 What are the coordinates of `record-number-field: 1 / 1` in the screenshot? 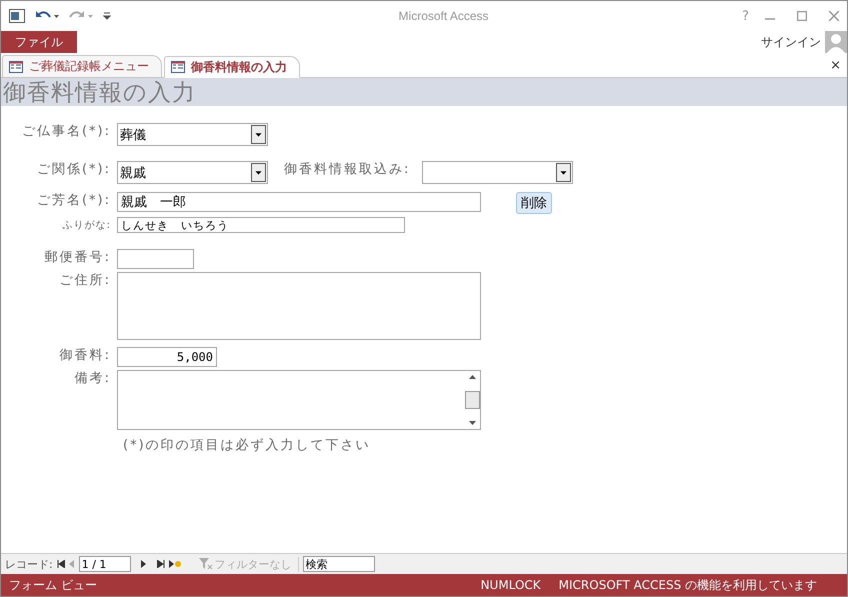 It's located at (104, 564).